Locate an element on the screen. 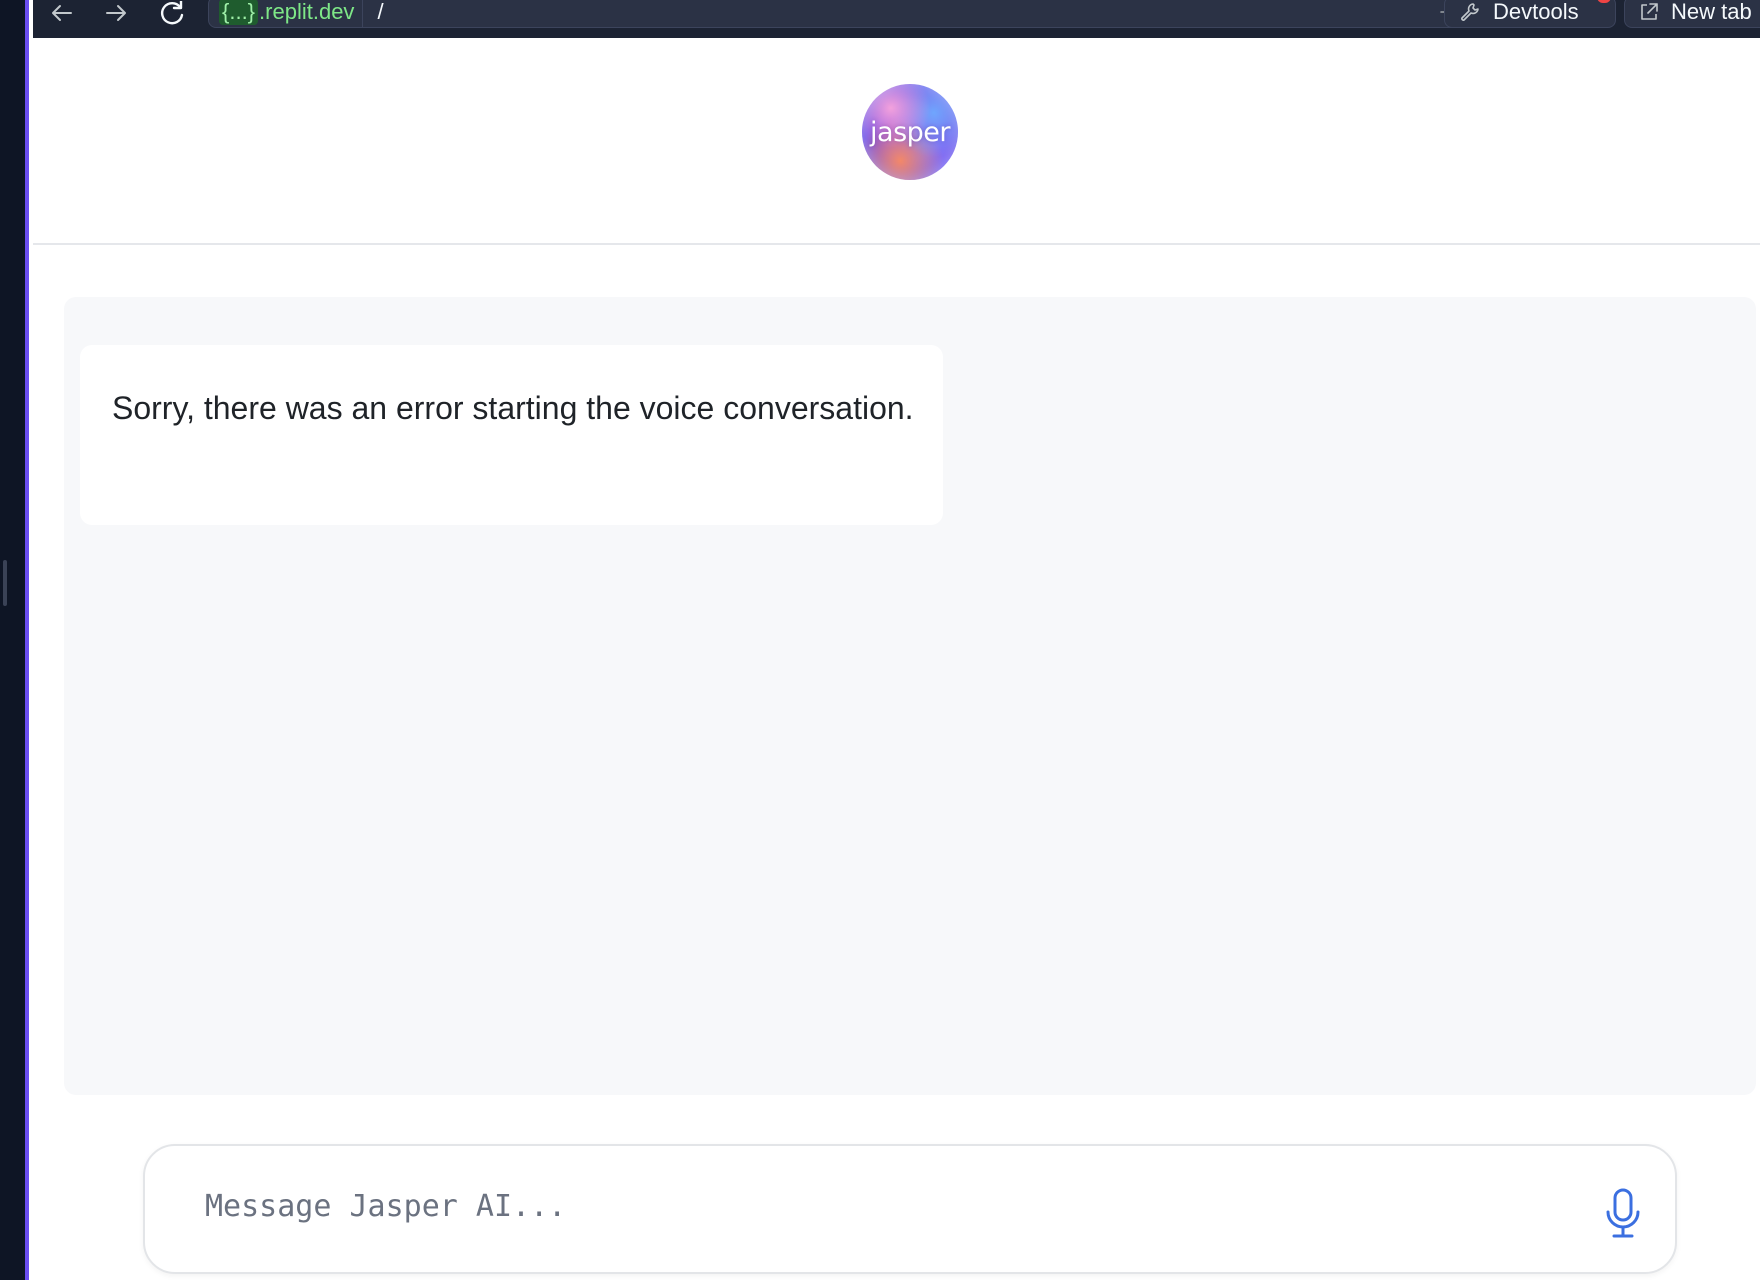 This screenshot has height=1280, width=1760. devtools-button: Devtools is located at coordinates (1530, 14).